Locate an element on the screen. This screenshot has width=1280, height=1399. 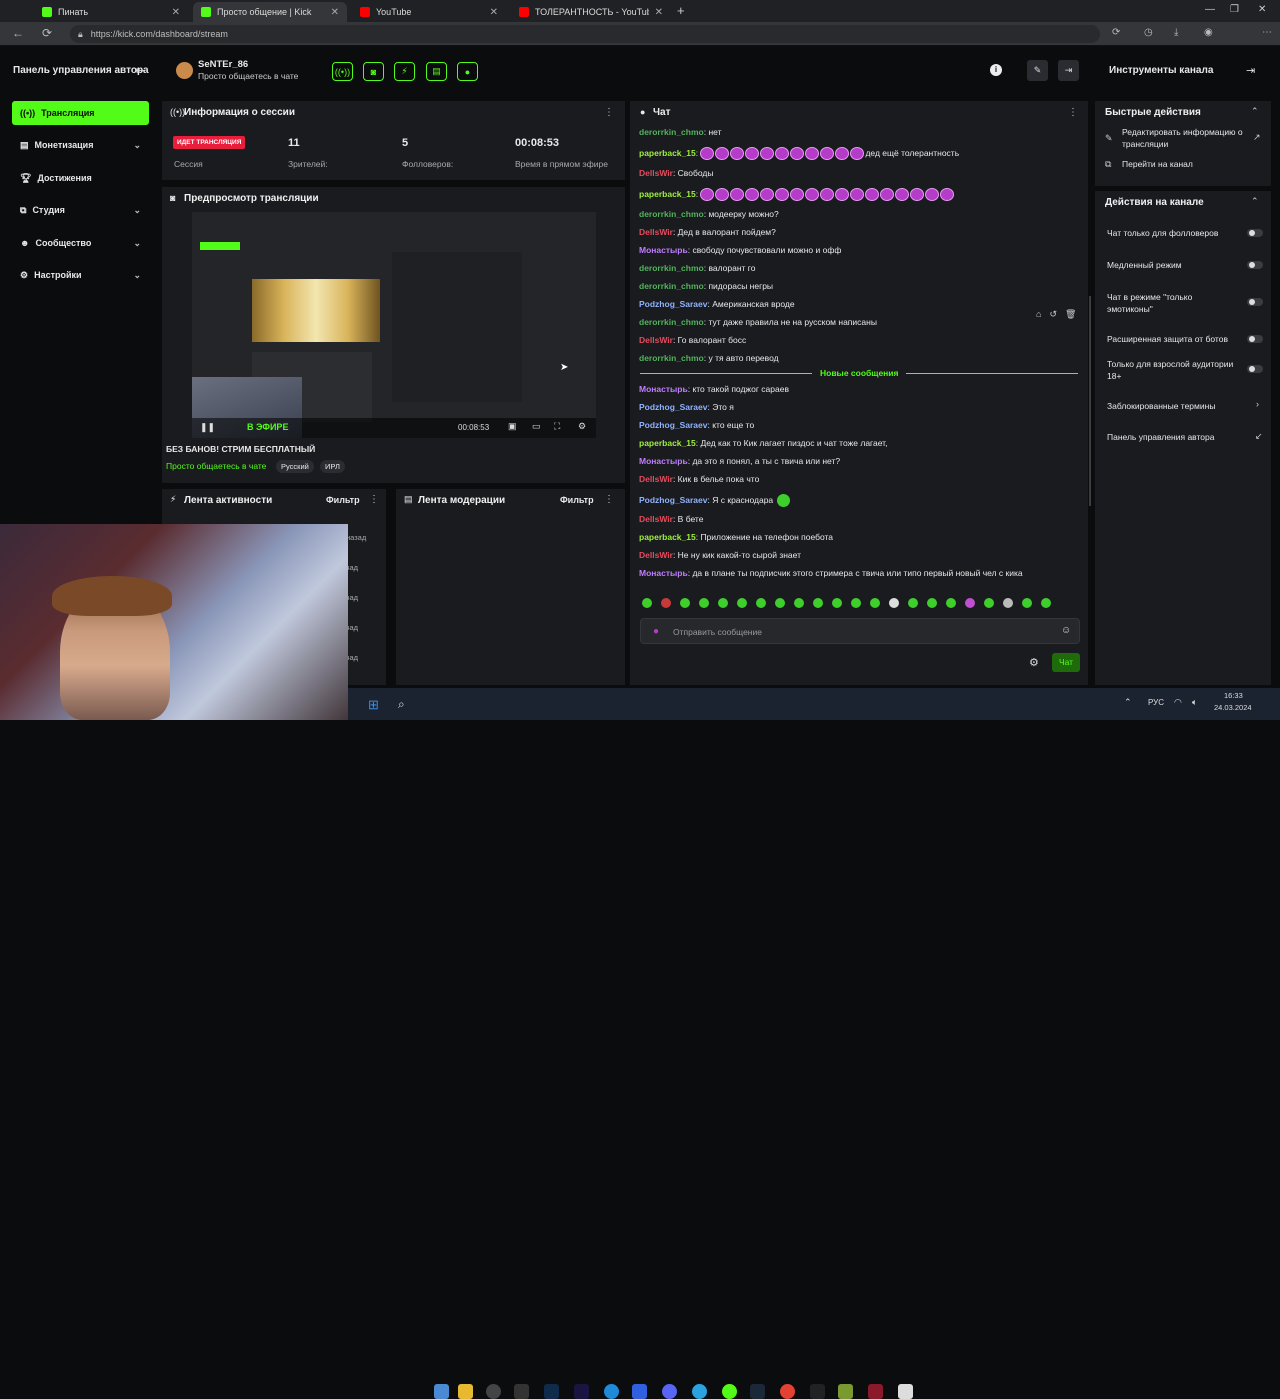
chat-message: derorrkin_chmo: у тя авто перевод is located at coordinates (709, 358).